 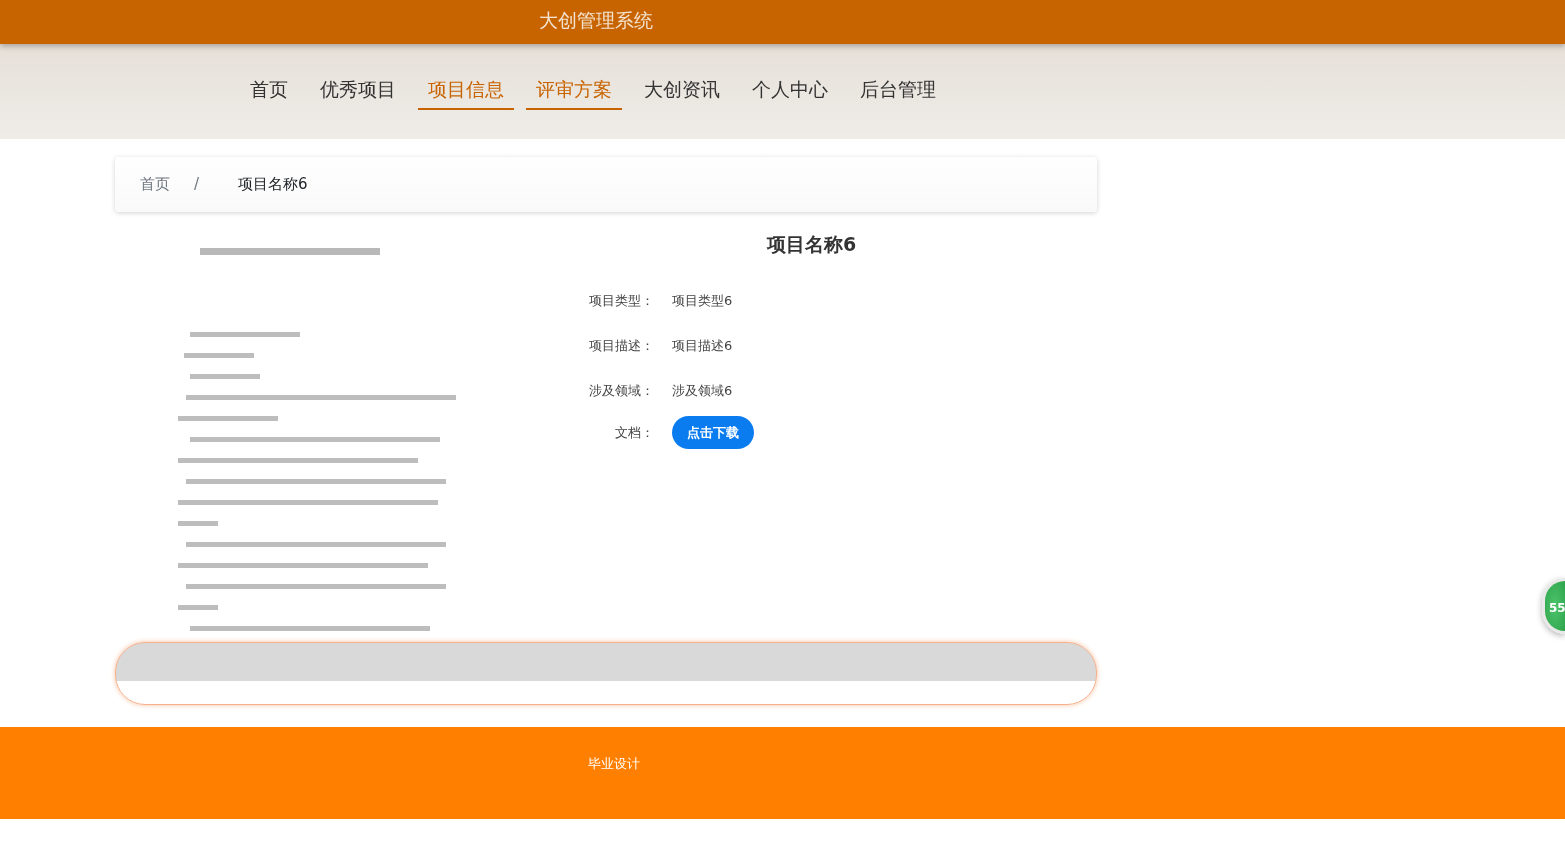 I want to click on nav-link: 个人中心, so click(x=790, y=90).